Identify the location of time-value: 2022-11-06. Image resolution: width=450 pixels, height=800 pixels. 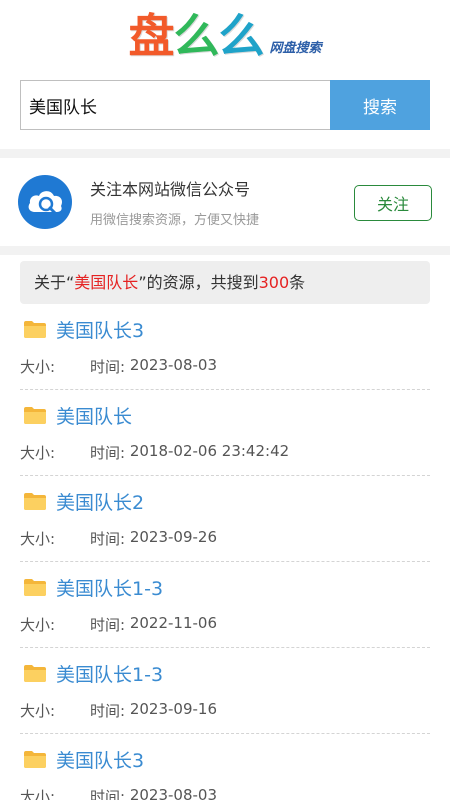
(173, 623).